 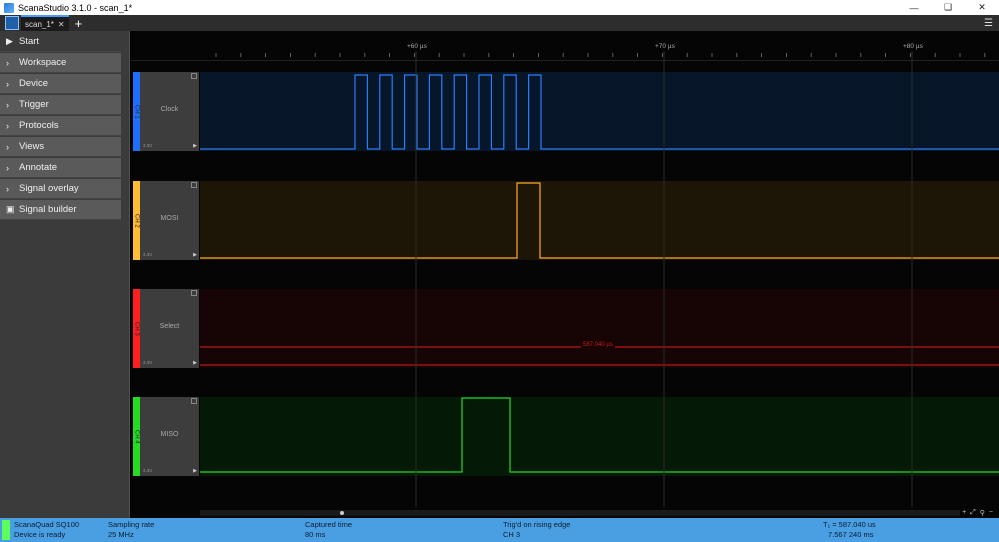 I want to click on sidebar-item-label: Signal overlay, so click(x=49, y=188).